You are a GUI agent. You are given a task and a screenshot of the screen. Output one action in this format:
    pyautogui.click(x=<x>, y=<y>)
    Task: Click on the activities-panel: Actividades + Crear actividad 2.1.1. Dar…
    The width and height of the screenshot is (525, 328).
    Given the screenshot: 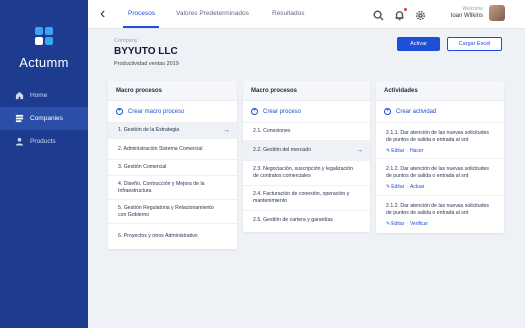 What is the action you would take?
    pyautogui.click(x=440, y=157)
    